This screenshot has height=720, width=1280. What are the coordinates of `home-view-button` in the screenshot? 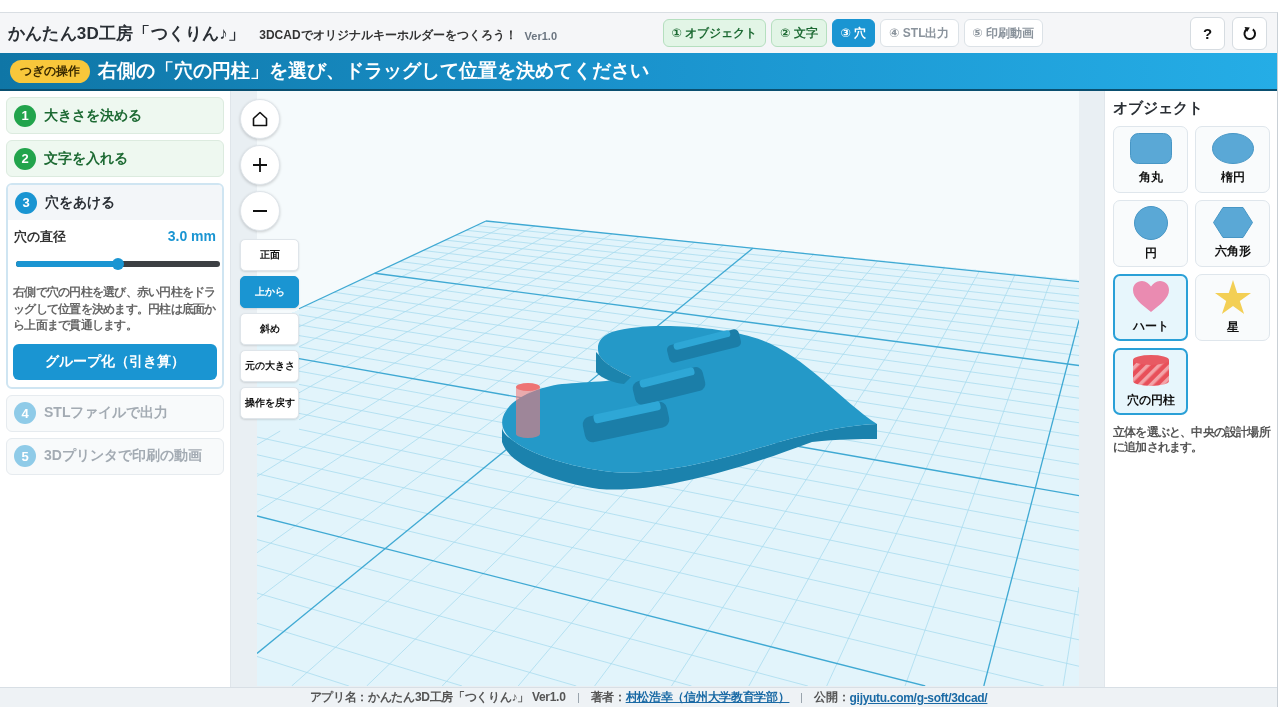 It's located at (260, 119).